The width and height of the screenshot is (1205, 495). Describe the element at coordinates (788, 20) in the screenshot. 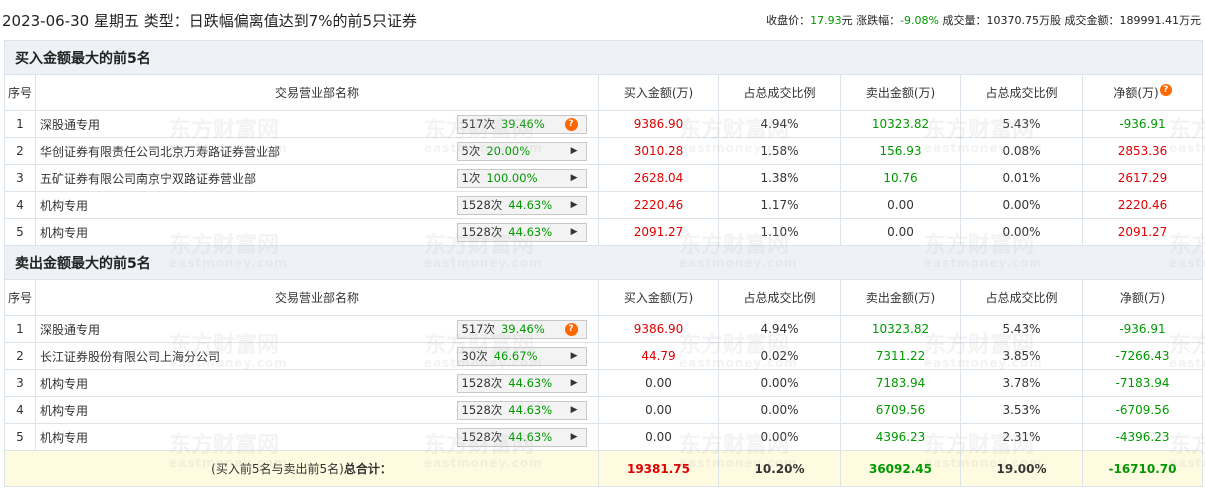

I see `close-price-label: 收盘价：` at that location.